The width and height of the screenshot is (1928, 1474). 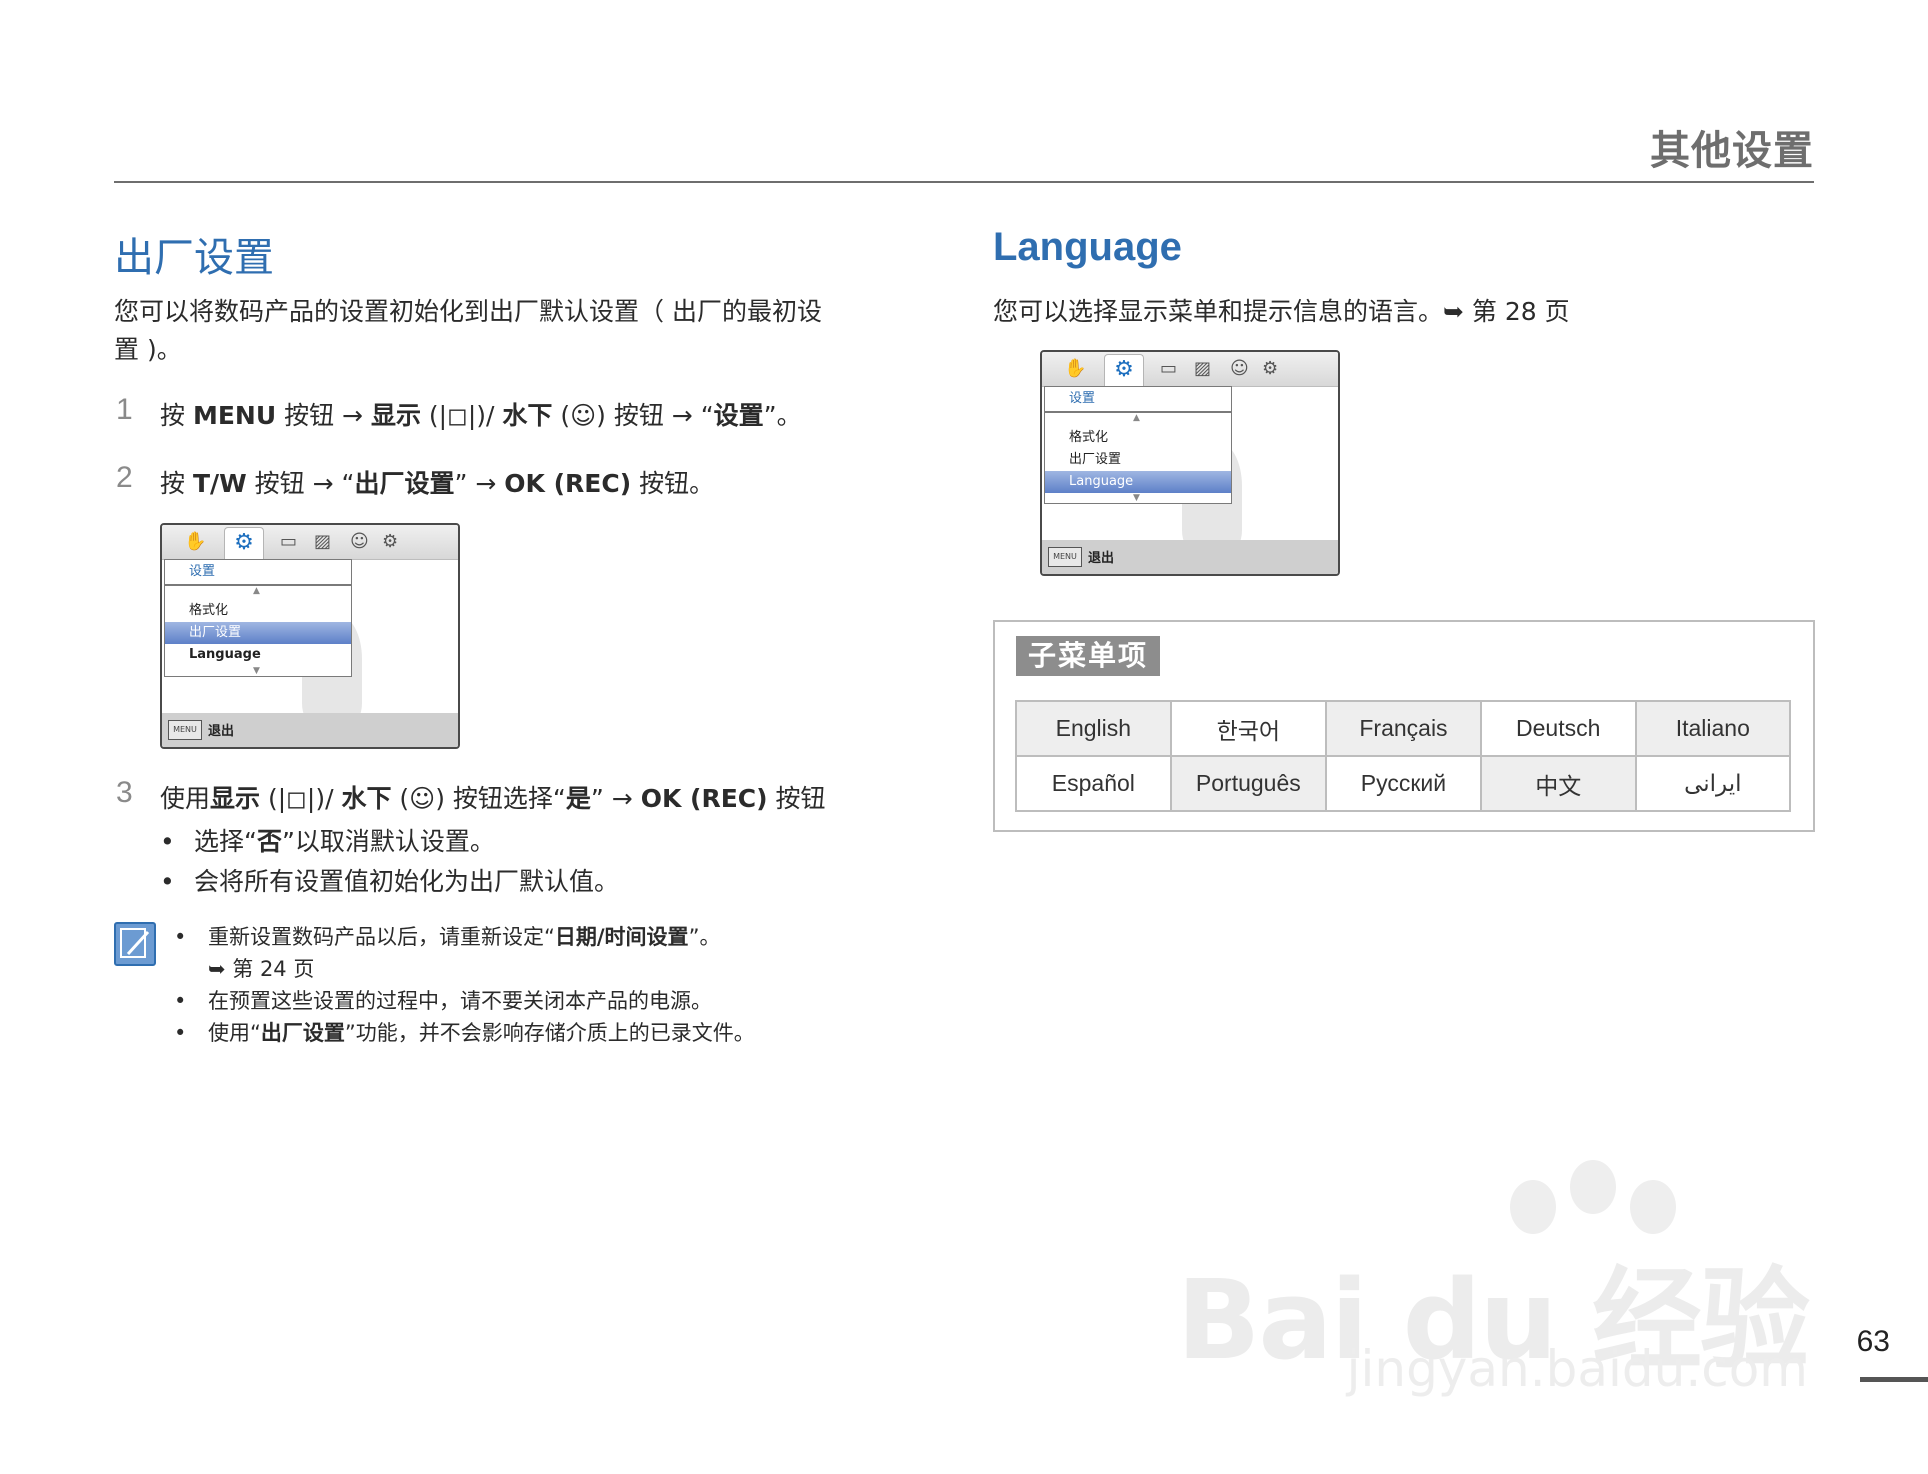 I want to click on lang-persian: ایرانی, so click(x=1713, y=783).